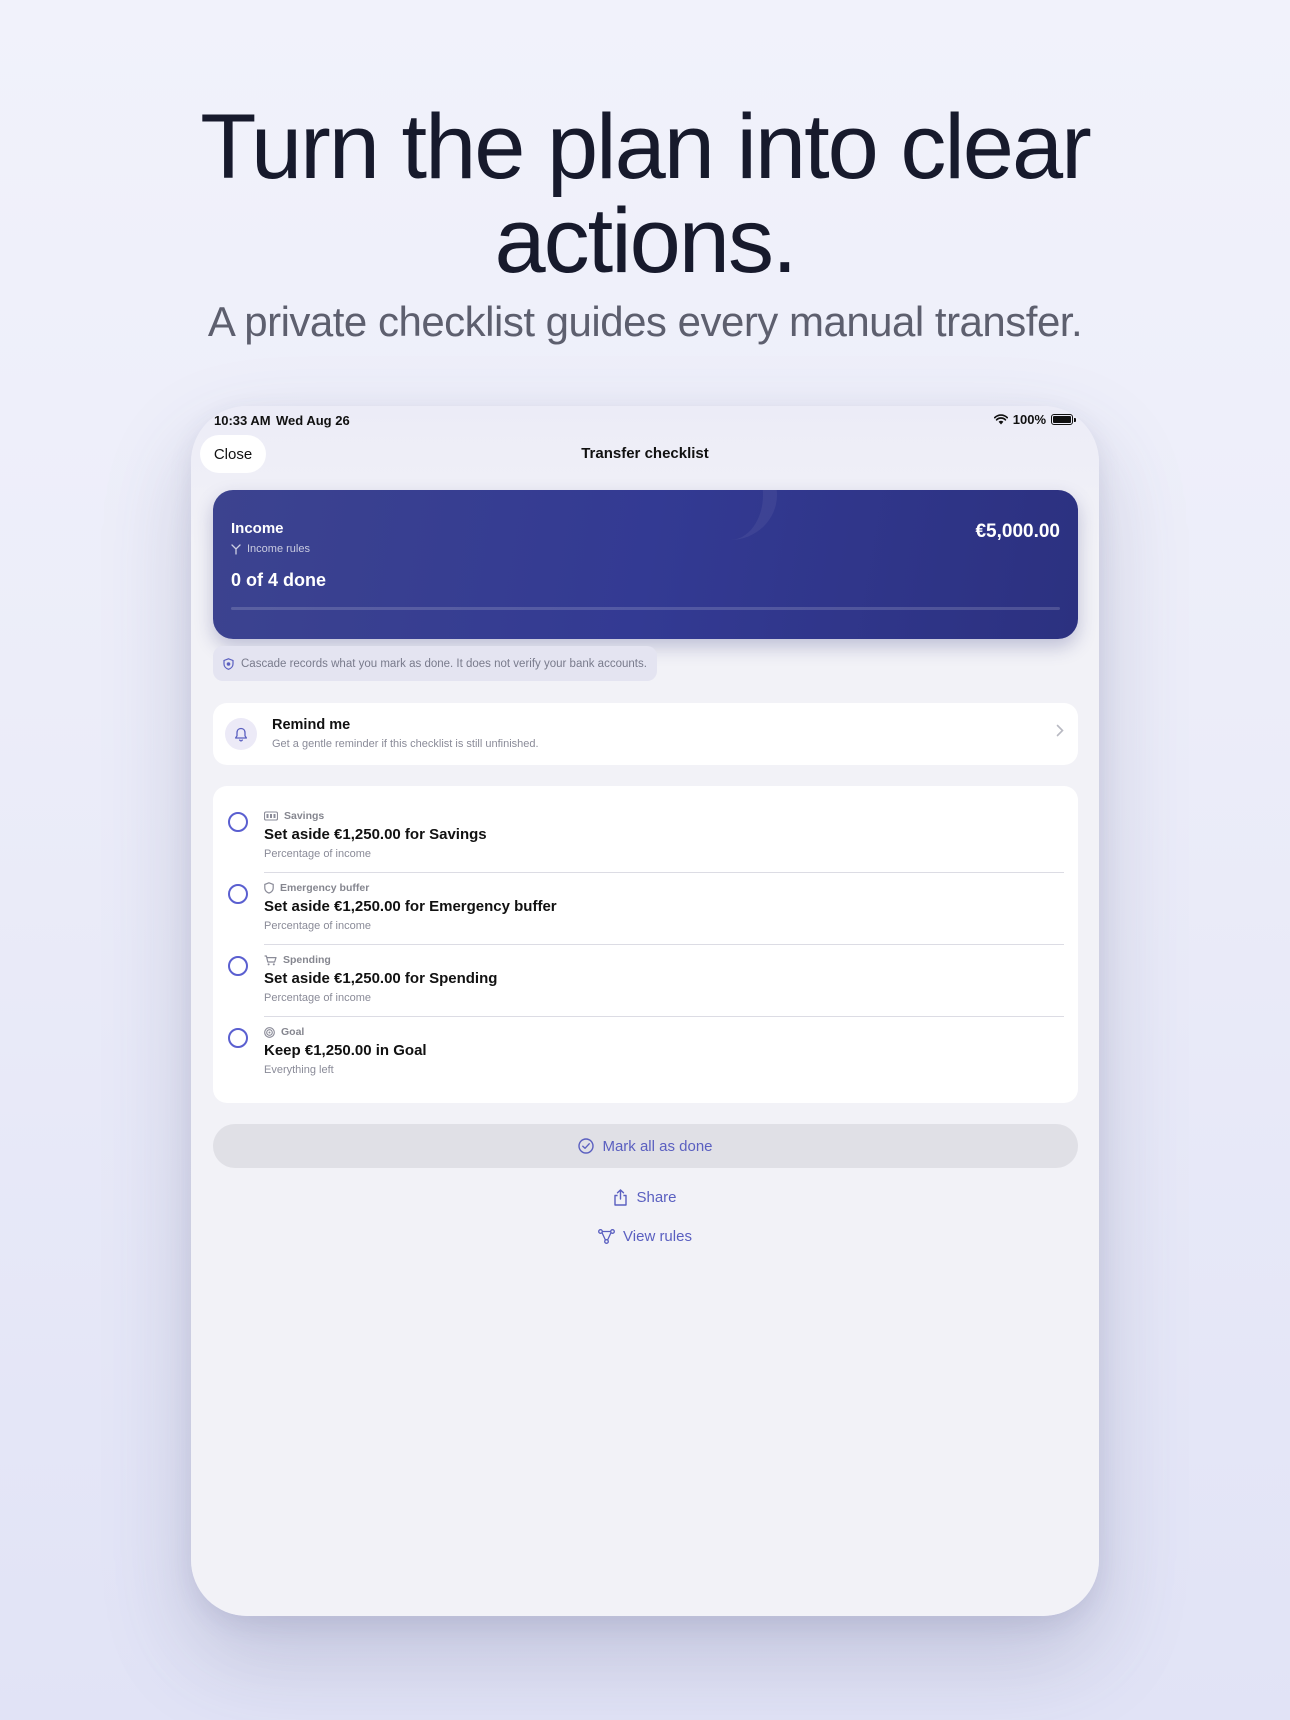  I want to click on check-circle-icon, so click(586, 1146).